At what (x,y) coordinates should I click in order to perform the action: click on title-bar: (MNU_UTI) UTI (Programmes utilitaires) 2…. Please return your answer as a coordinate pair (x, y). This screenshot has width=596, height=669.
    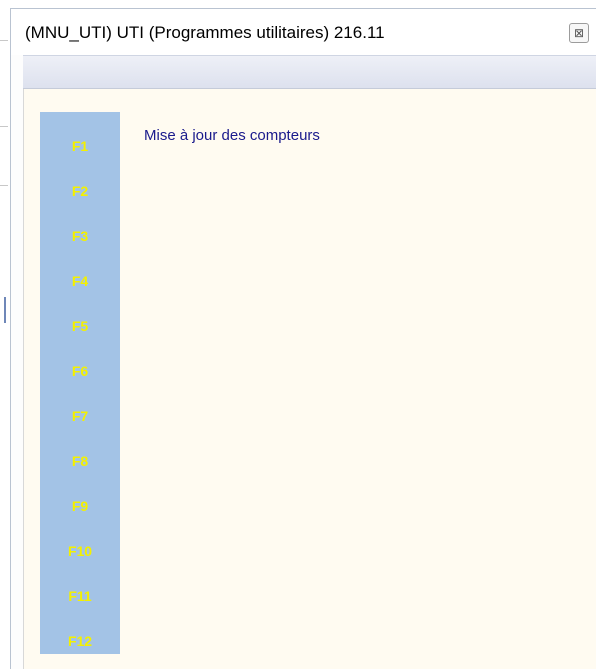
    Looking at the image, I should click on (303, 32).